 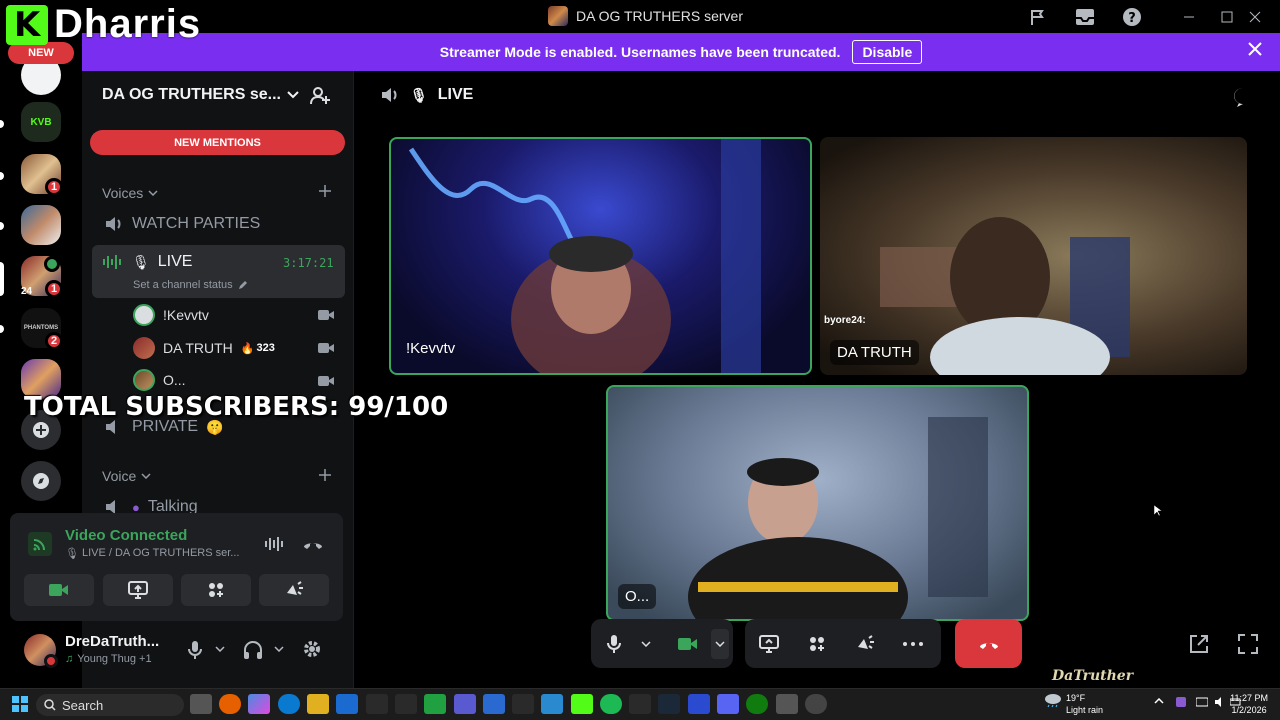 I want to click on wifi-icon, so click(x=1202, y=702).